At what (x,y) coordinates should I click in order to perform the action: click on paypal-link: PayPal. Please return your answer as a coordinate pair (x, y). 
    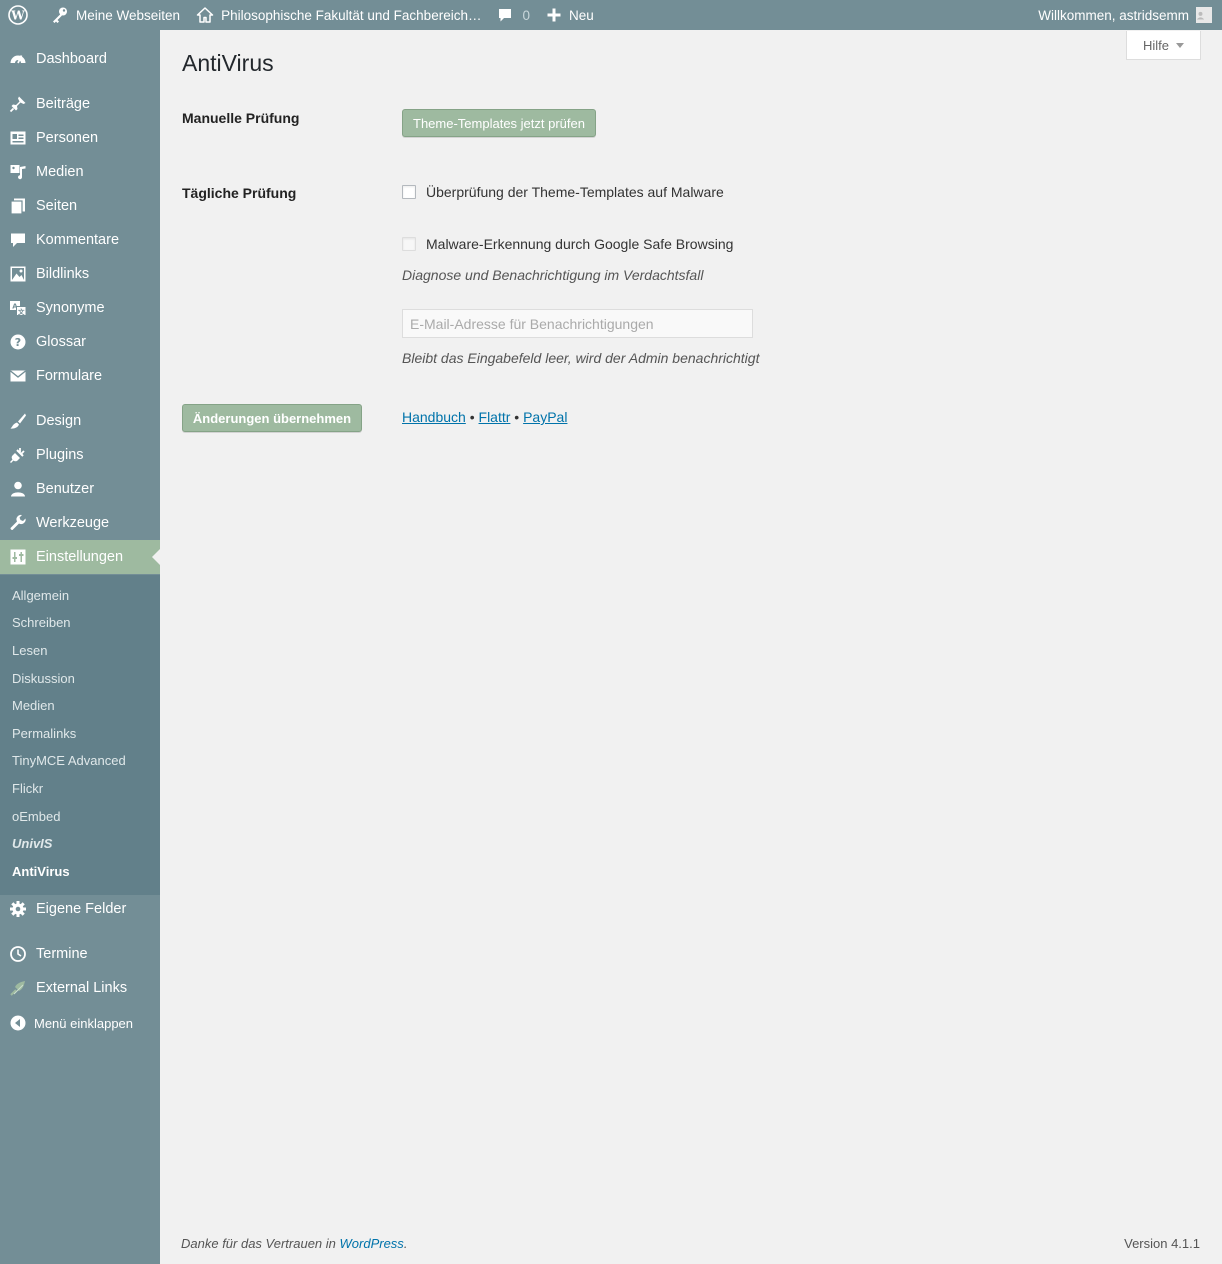
    Looking at the image, I should click on (545, 417).